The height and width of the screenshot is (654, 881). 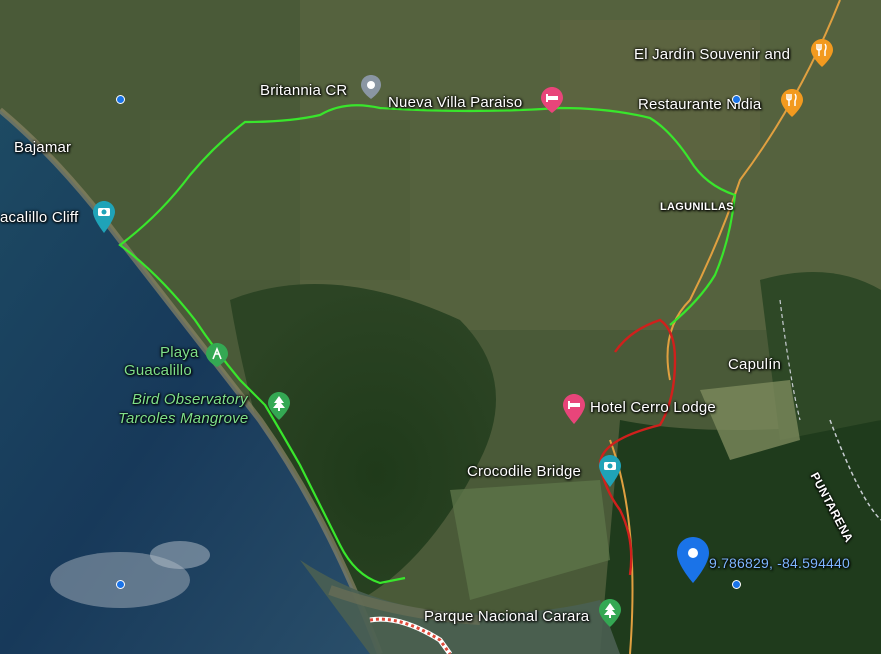 What do you see at coordinates (699, 104) in the screenshot?
I see `place-label-restaurante: Restaurante Nidia` at bounding box center [699, 104].